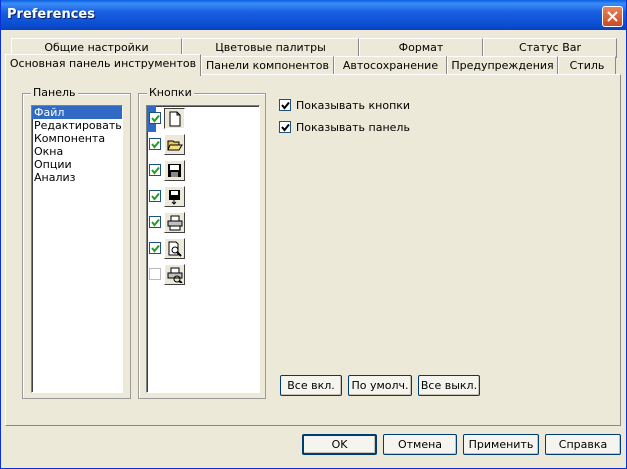 The image size is (627, 469). Describe the element at coordinates (96, 47) in the screenshot. I see `tab-label: Общие настройки` at that location.